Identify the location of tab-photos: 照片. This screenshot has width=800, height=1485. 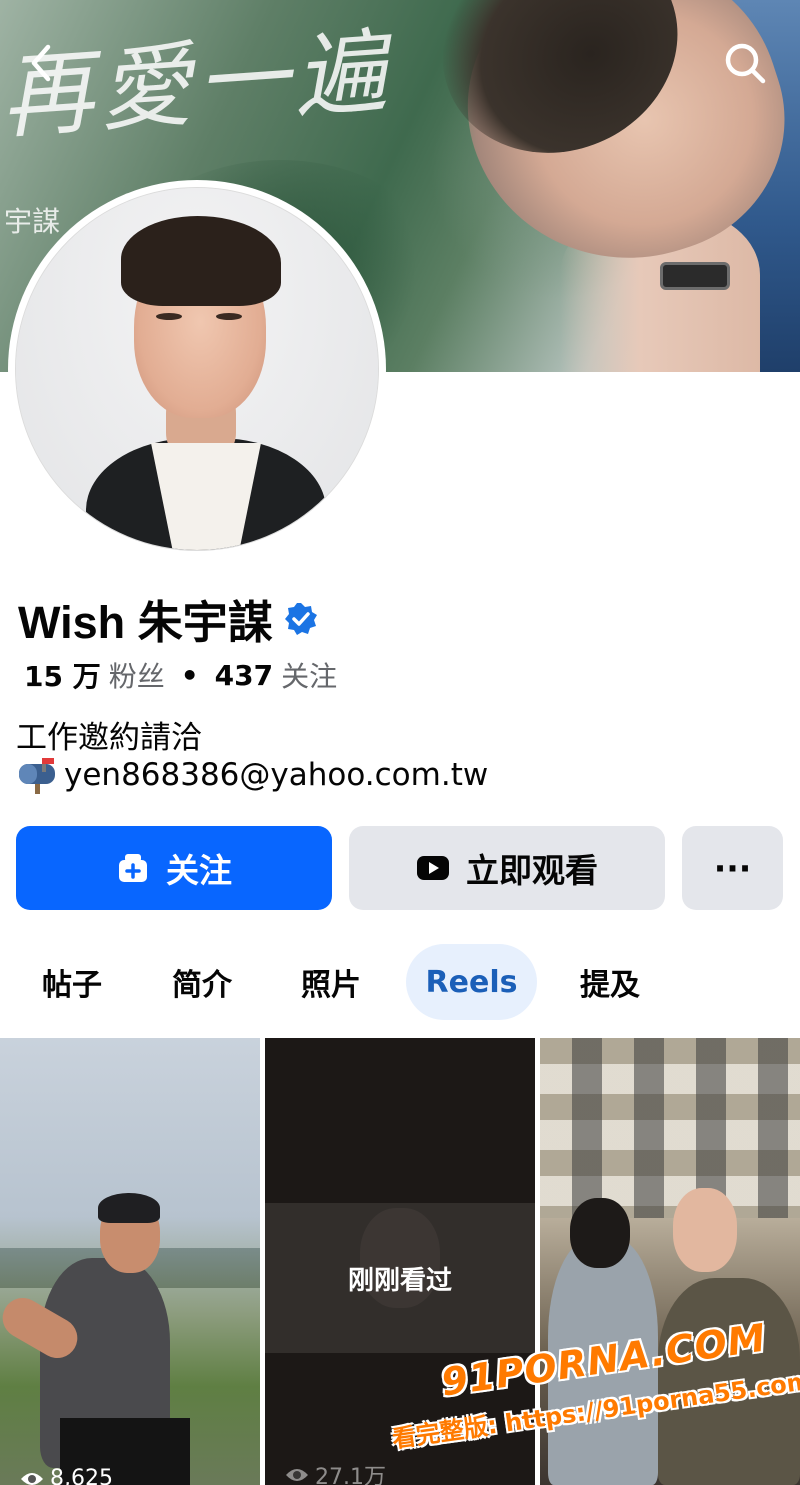
(331, 982).